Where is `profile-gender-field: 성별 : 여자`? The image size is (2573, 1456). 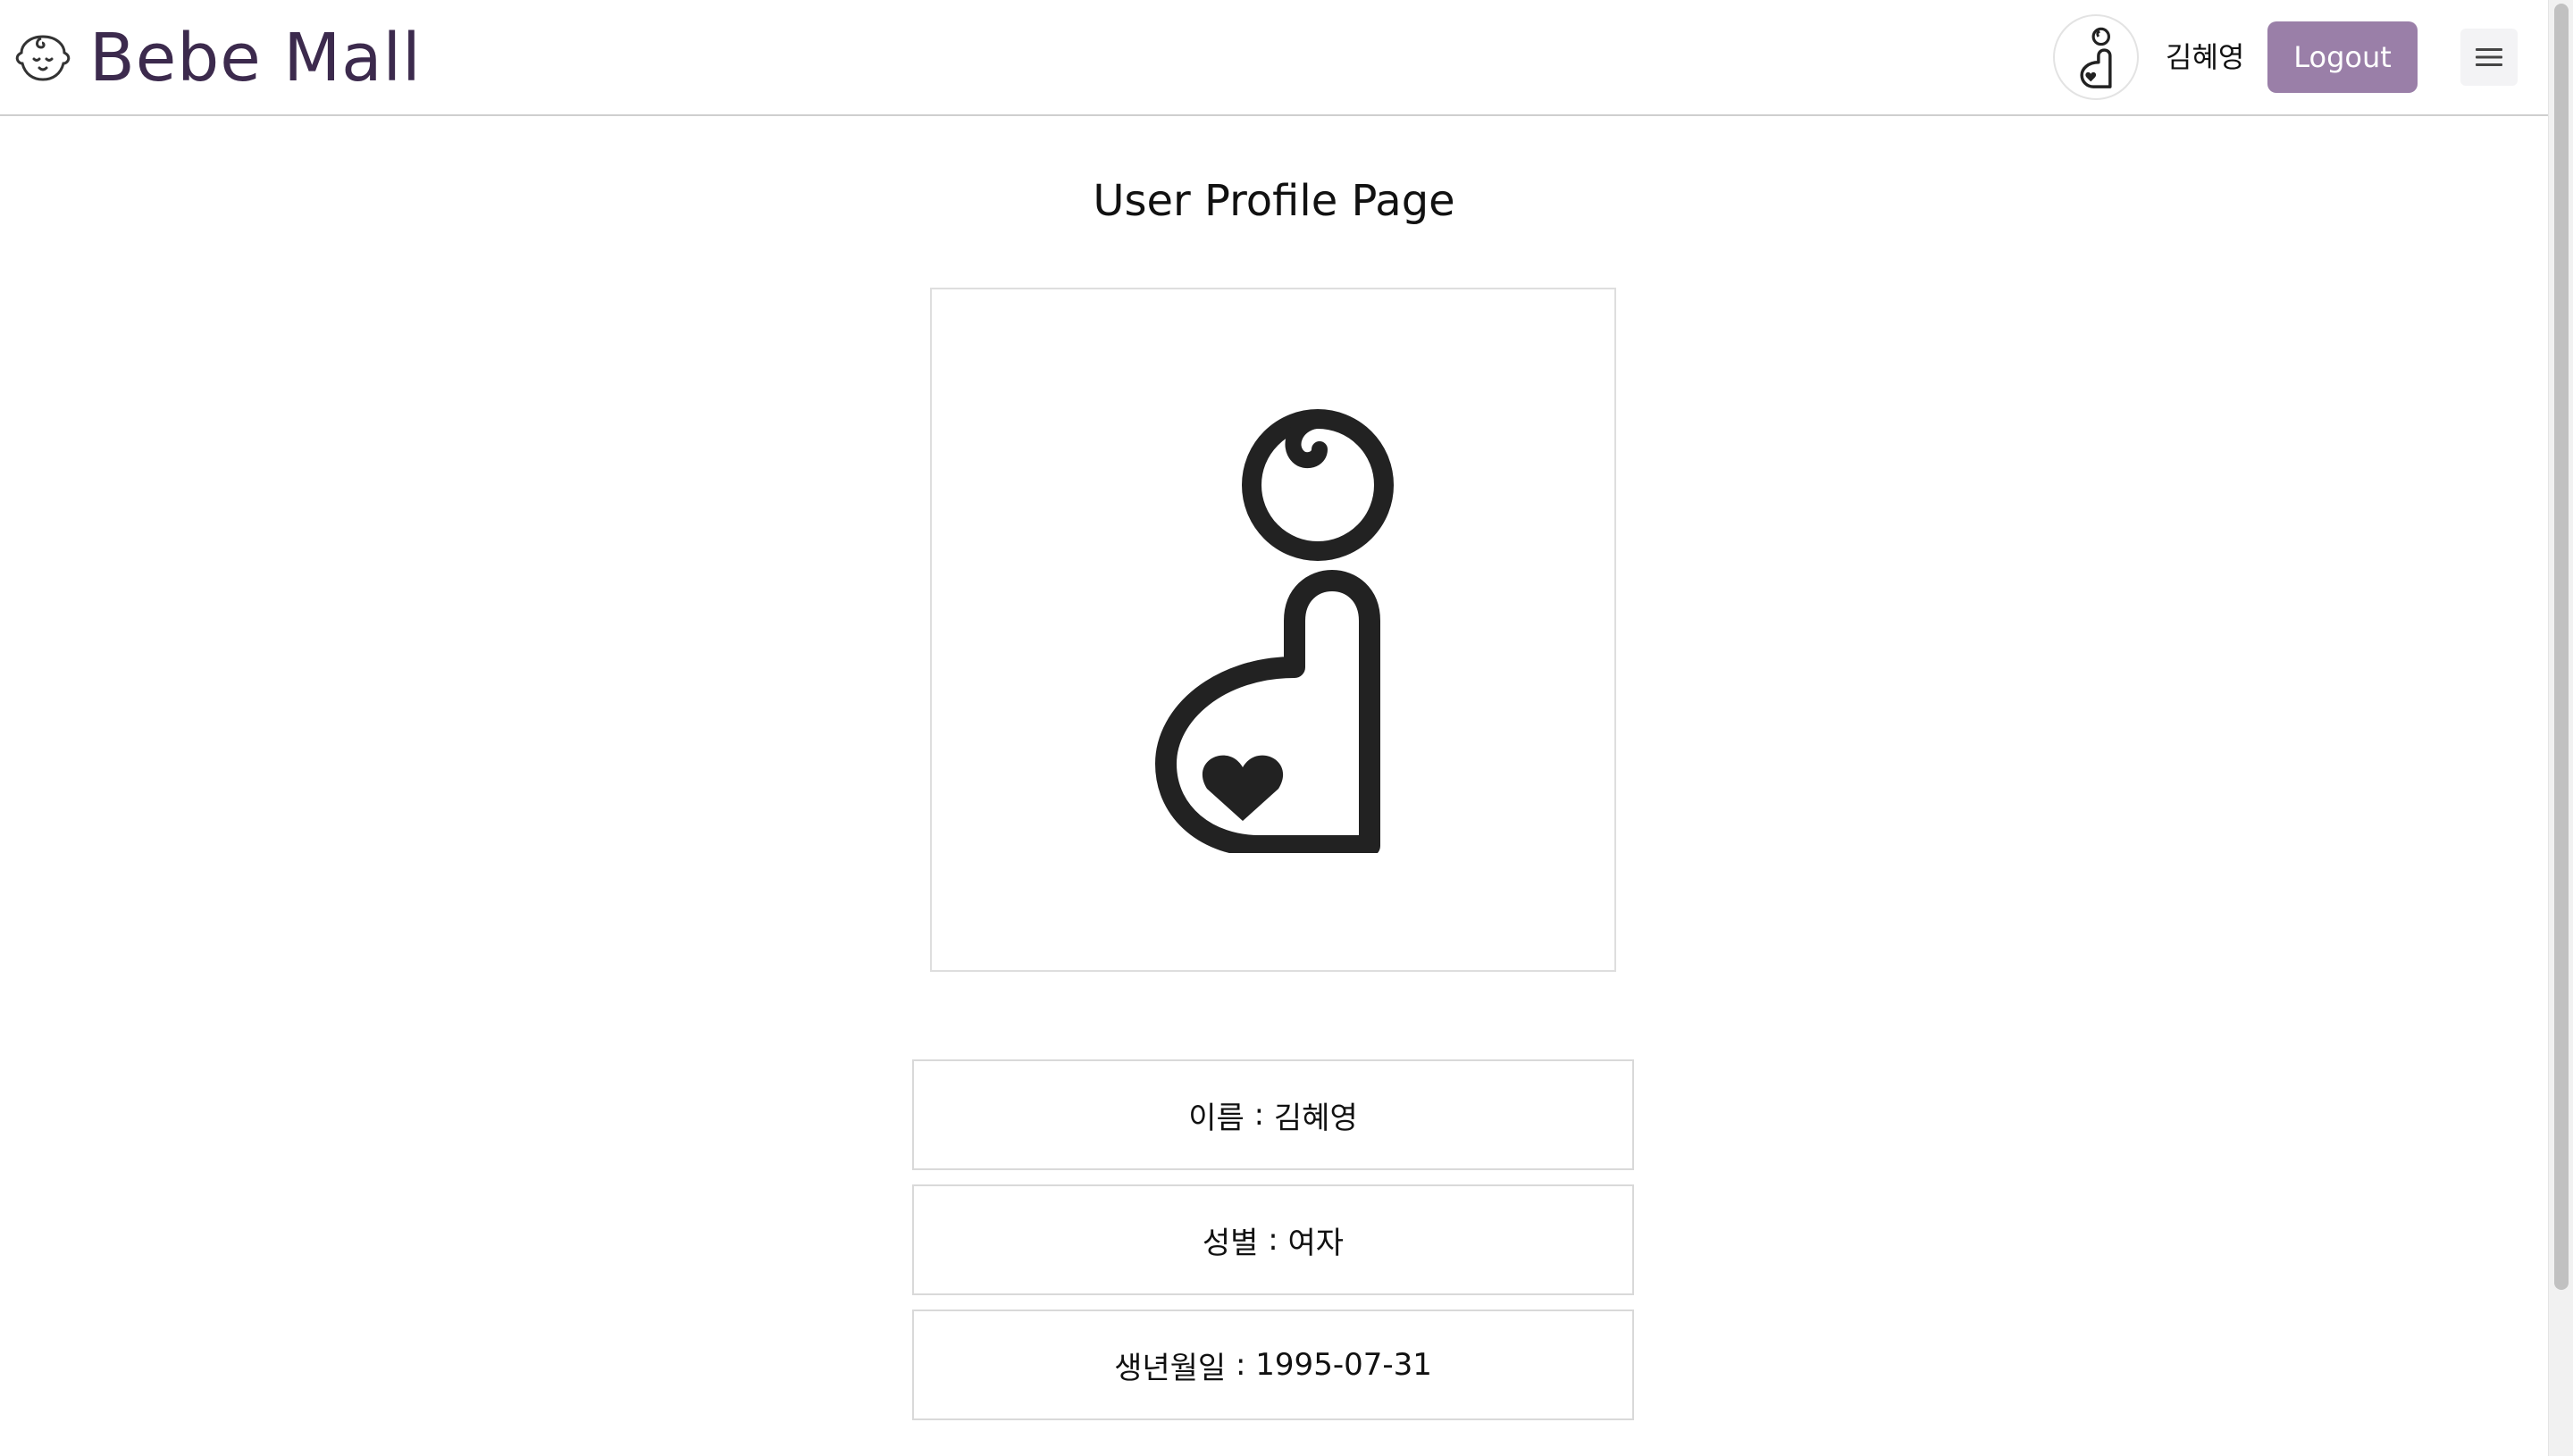
profile-gender-field: 성별 : 여자 is located at coordinates (1273, 1239).